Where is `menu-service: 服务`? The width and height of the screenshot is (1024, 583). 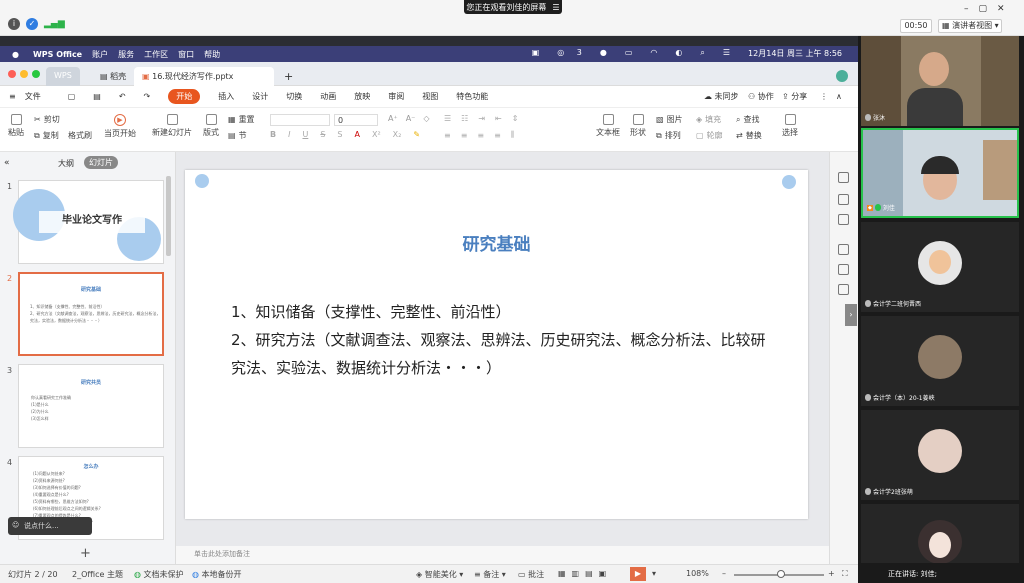 menu-service: 服务 is located at coordinates (126, 54).